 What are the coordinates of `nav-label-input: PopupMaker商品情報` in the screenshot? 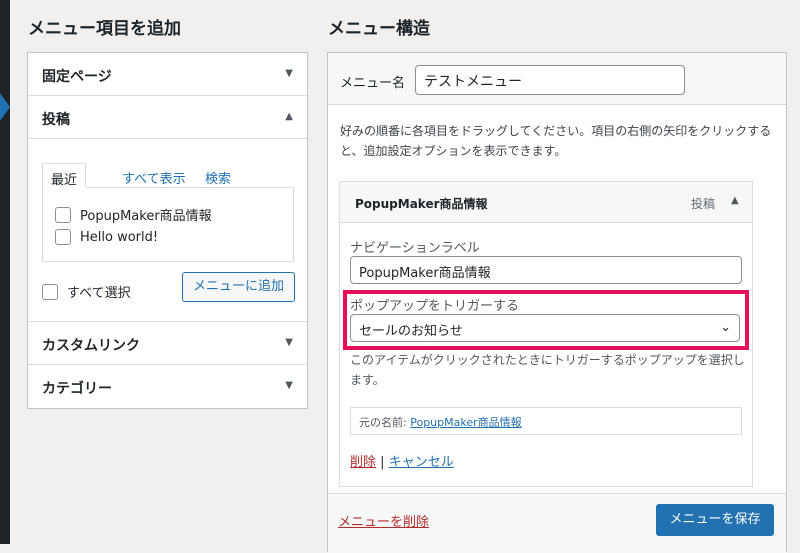 It's located at (546, 270).